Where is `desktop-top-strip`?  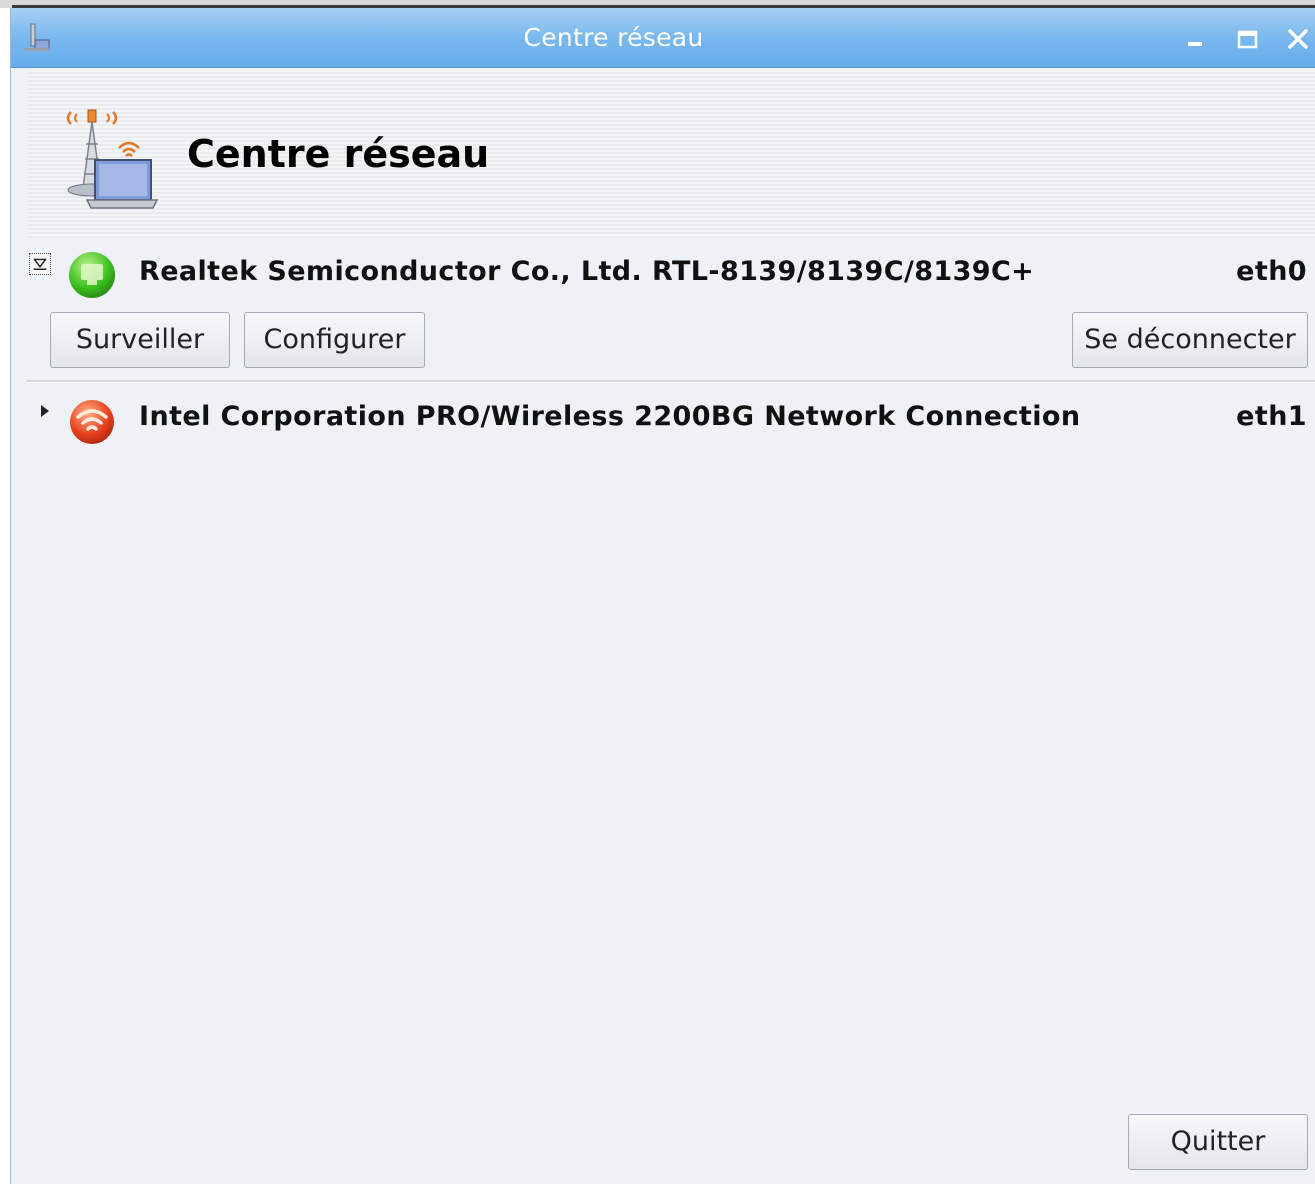 desktop-top-strip is located at coordinates (657, 4).